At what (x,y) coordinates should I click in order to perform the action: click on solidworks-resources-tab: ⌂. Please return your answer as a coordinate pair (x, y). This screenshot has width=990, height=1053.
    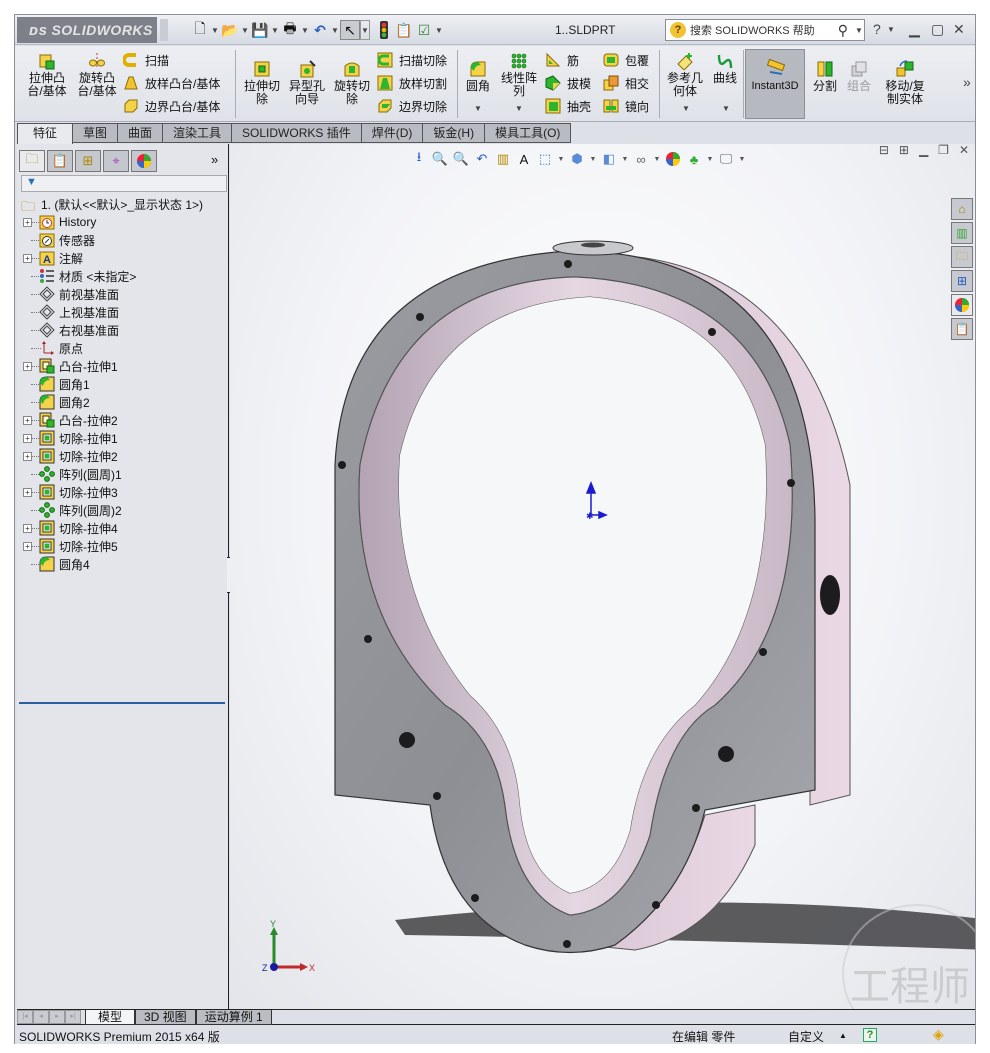
    Looking at the image, I should click on (962, 209).